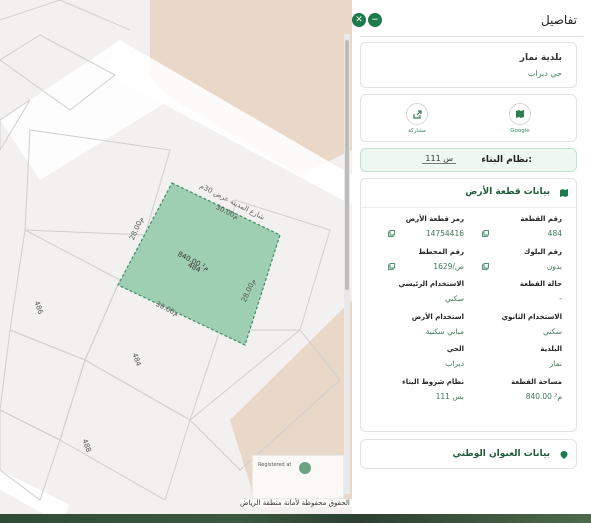  Describe the element at coordinates (554, 233) in the screenshot. I see `field-value: 484` at that location.